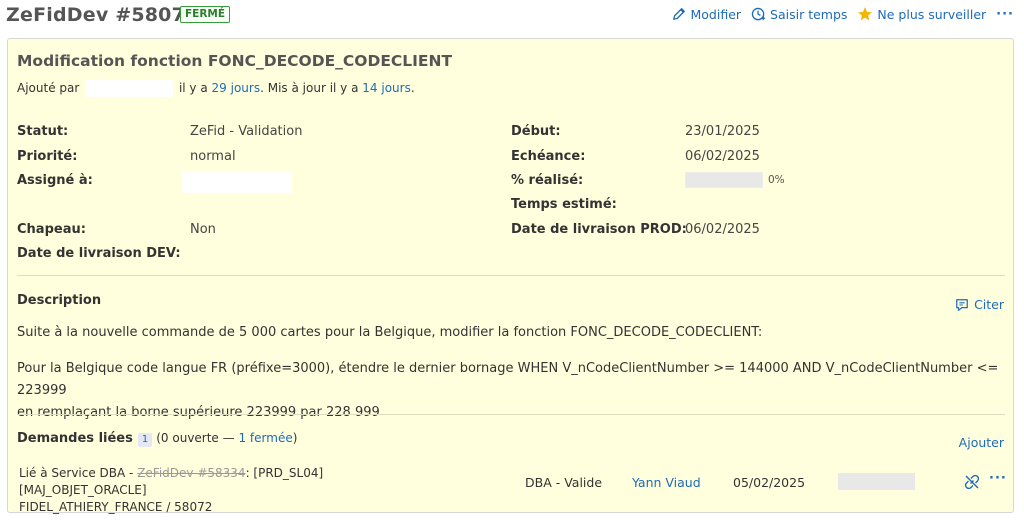 The image size is (1024, 527). Describe the element at coordinates (932, 14) in the screenshot. I see `unwatch-label: Ne plus surveiller` at that location.